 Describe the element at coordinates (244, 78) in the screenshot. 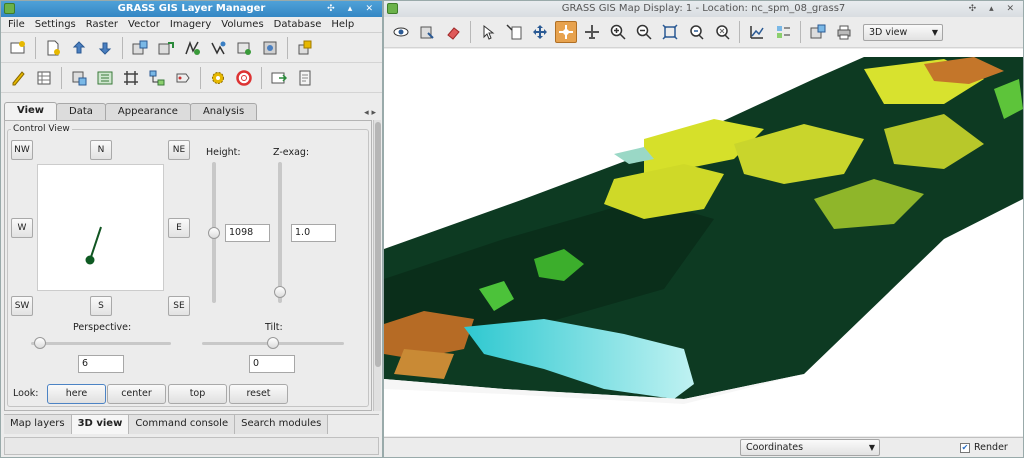

I see `help-icon` at that location.